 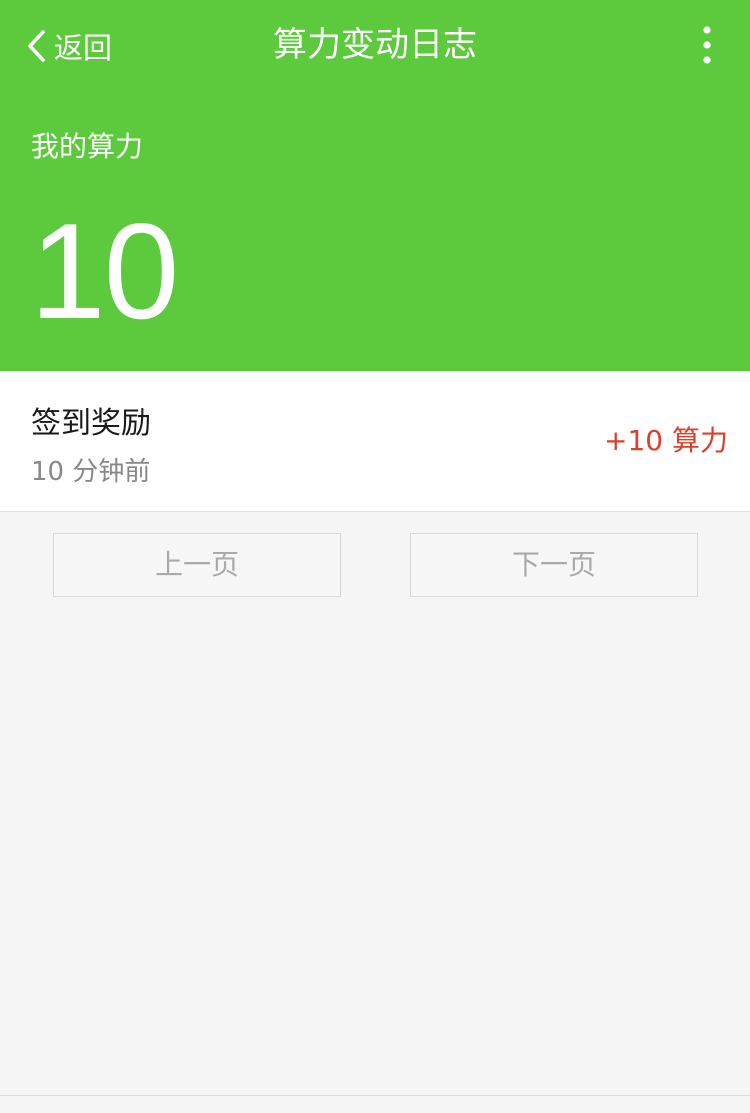 I want to click on divider, so click(x=375, y=1095).